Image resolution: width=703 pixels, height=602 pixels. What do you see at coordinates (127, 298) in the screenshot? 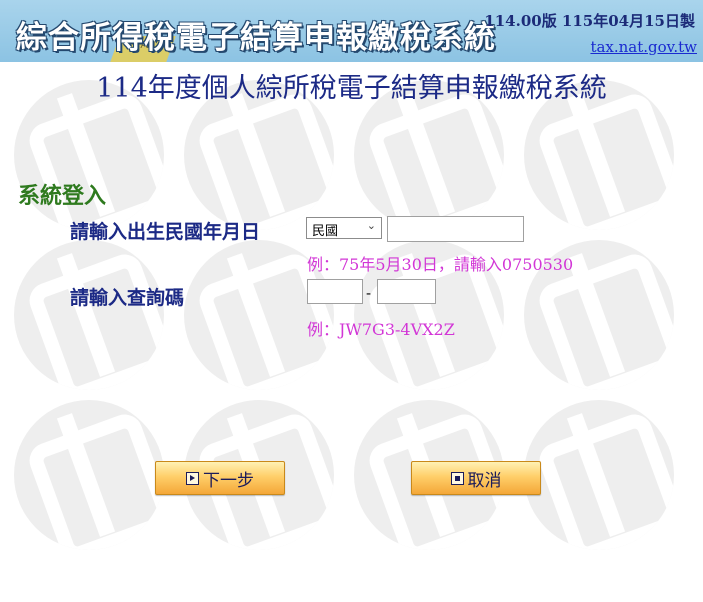
I see `query-code-label: 請輸入查詢碼` at bounding box center [127, 298].